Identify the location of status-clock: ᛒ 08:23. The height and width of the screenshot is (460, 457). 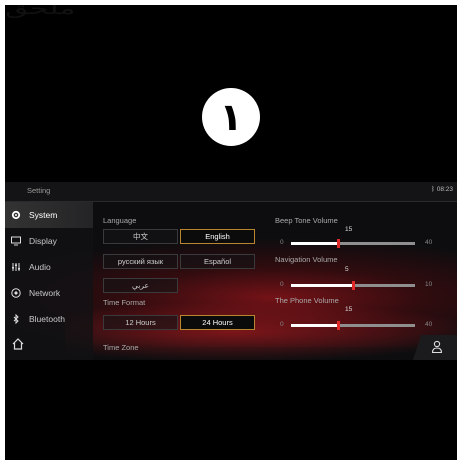
(442, 189).